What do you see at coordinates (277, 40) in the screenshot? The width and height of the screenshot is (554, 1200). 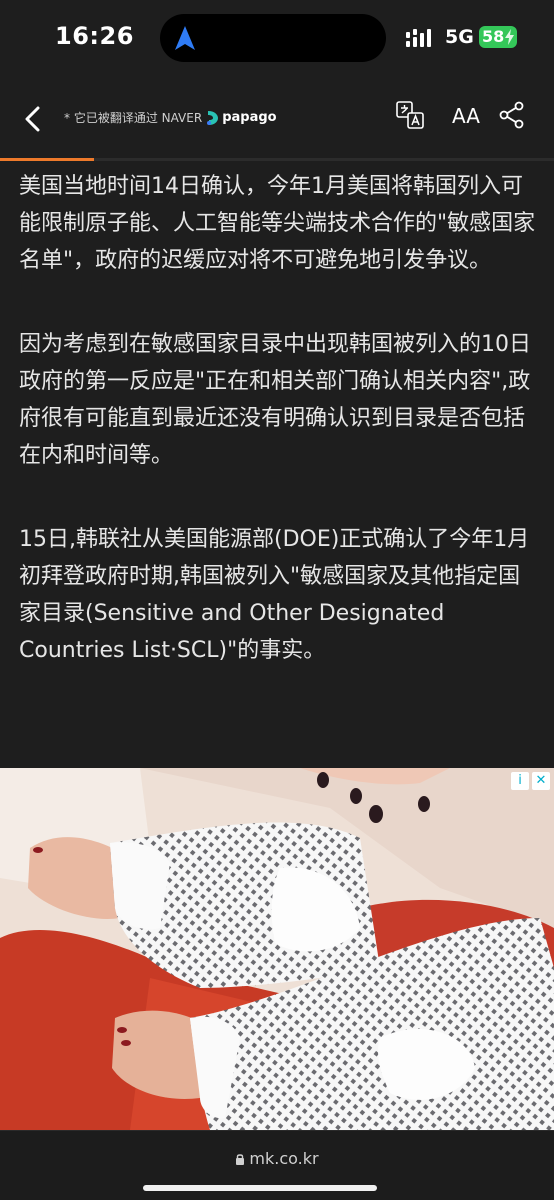 I see `status-bar: 16:26 5G 58` at bounding box center [277, 40].